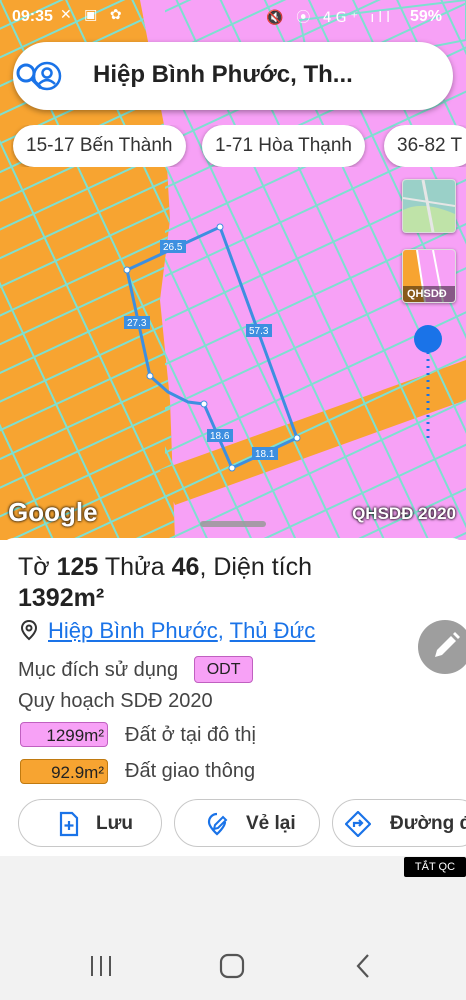  What do you see at coordinates (404, 513) in the screenshot?
I see `overlay-name: QHSDĐ 2020` at bounding box center [404, 513].